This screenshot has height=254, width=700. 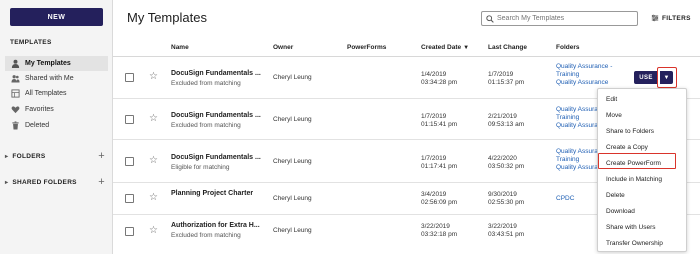 I want to click on menu-item-delete: Delete, so click(x=642, y=195).